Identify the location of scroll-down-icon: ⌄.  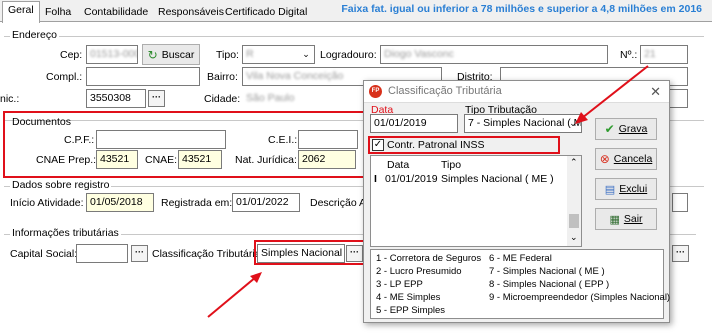
(574, 237).